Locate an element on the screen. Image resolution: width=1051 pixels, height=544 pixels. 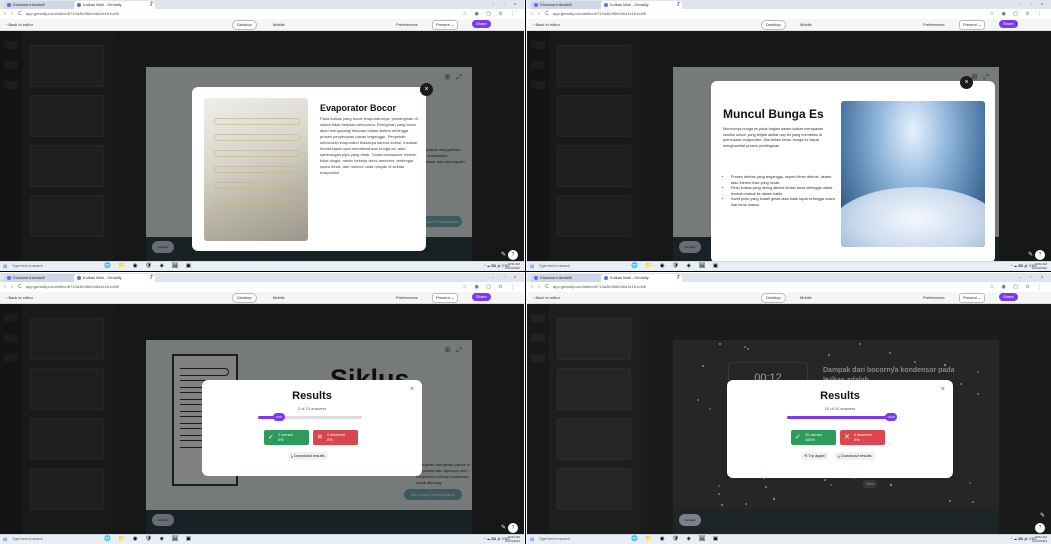
tab-label: Diorama Interaktif is located at coordinates (556, 4).